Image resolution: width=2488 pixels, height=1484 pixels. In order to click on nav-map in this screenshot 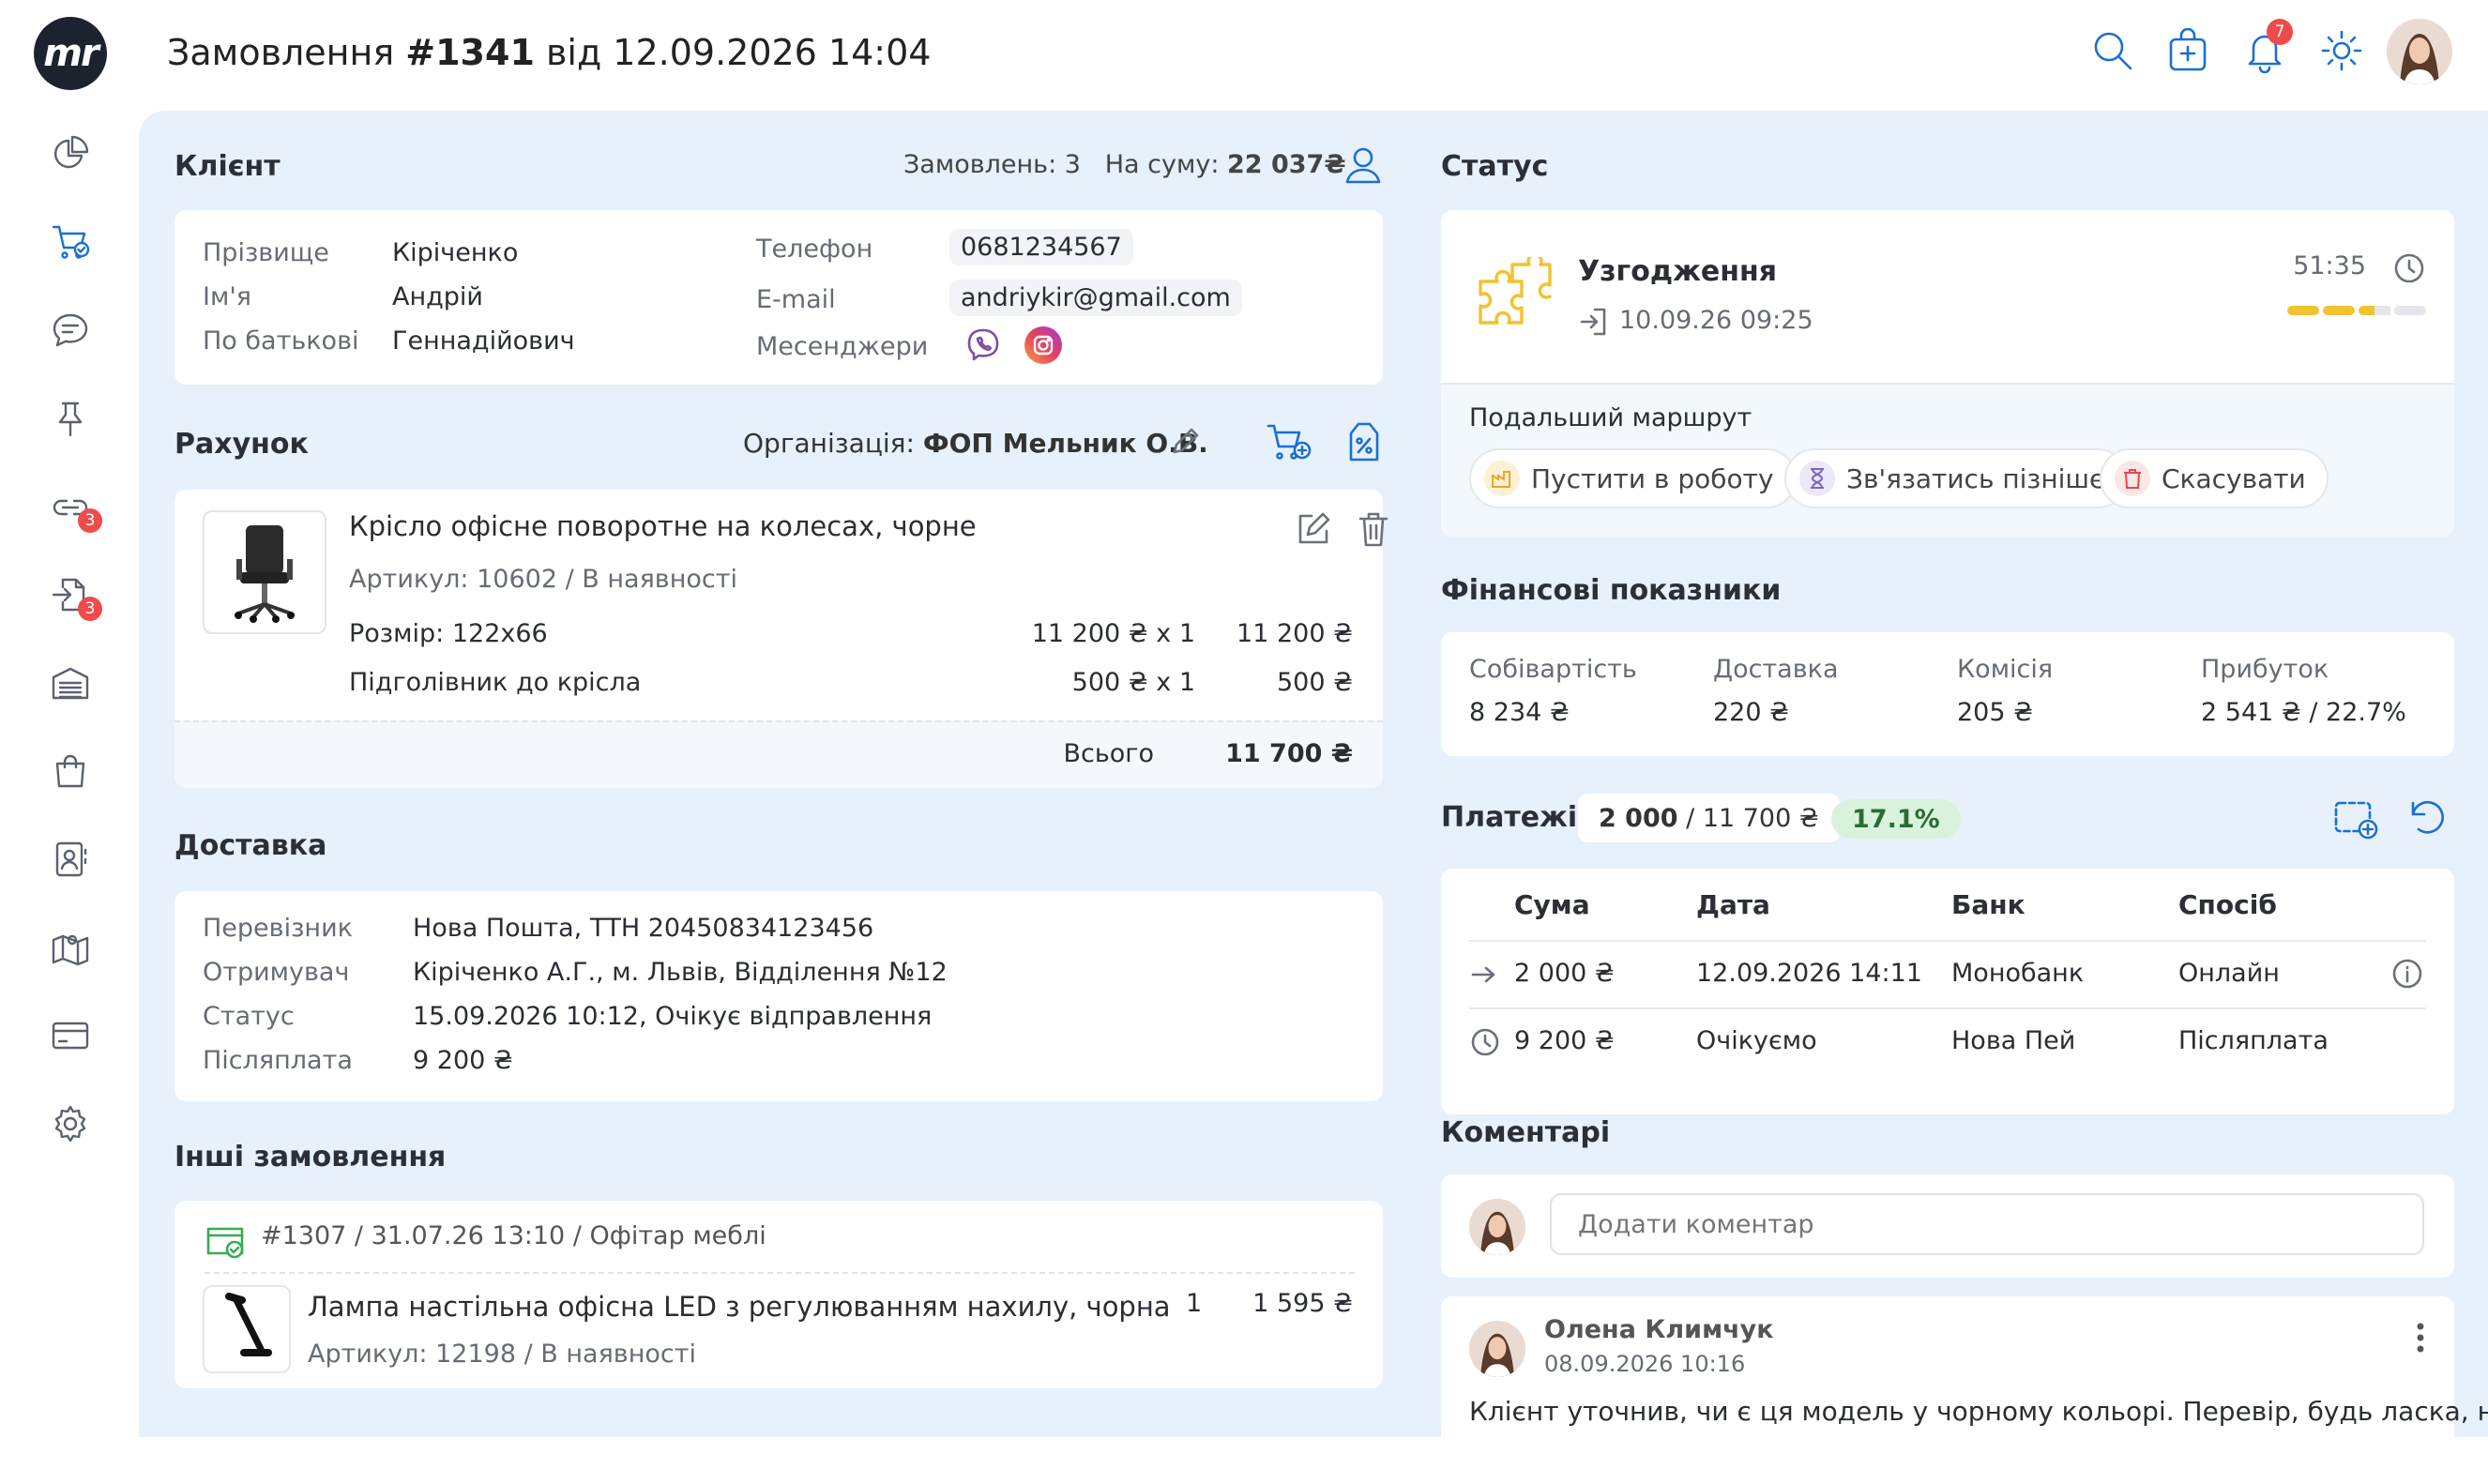, I will do `click(70, 948)`.